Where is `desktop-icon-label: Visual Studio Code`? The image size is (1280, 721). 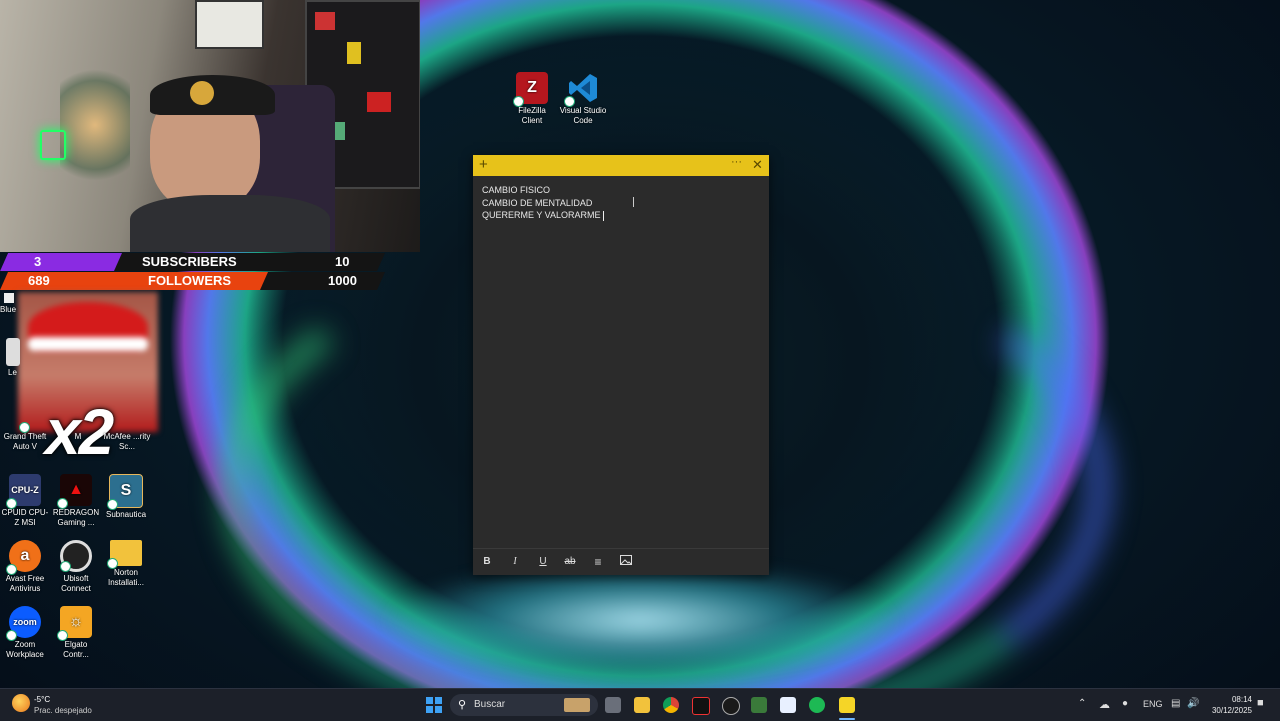 desktop-icon-label: Visual Studio Code is located at coordinates (583, 115).